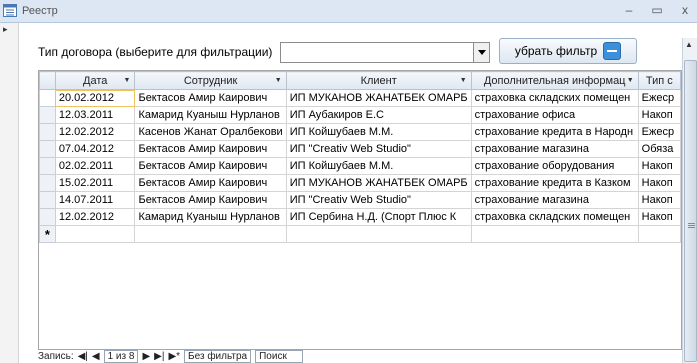  What do you see at coordinates (690, 211) in the screenshot?
I see `scroll-thumb` at bounding box center [690, 211].